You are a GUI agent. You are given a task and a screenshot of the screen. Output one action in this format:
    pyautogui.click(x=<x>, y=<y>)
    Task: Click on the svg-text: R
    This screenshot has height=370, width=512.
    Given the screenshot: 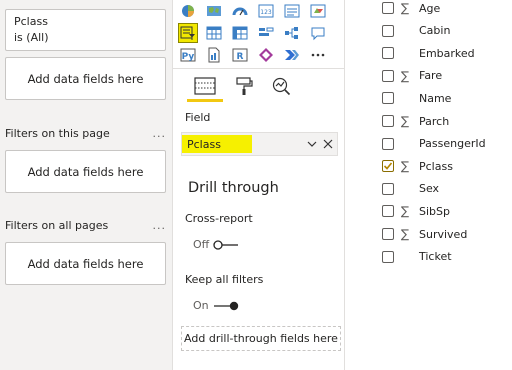 What is the action you would take?
    pyautogui.click(x=240, y=57)
    